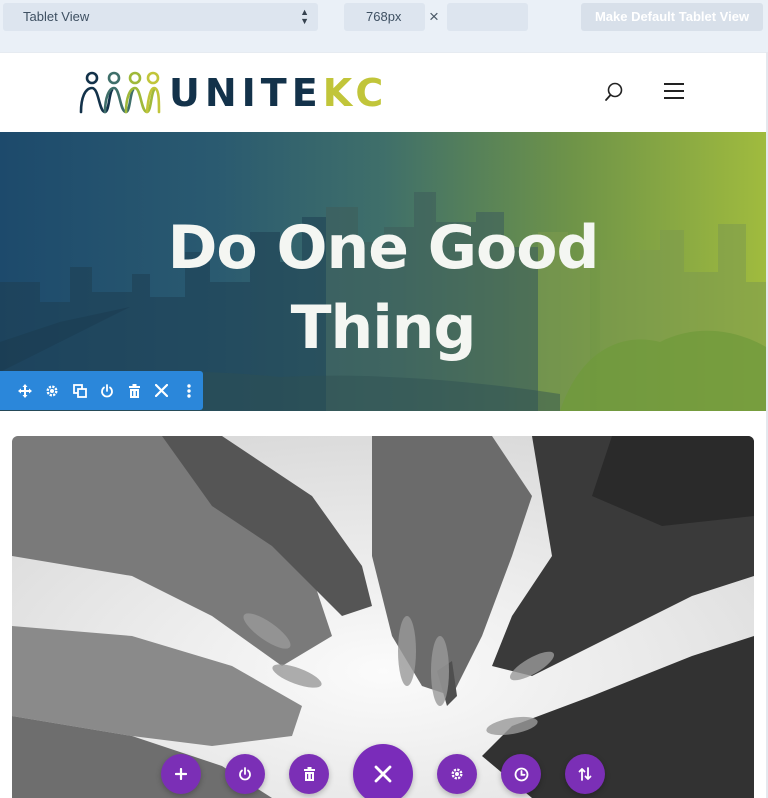 The width and height of the screenshot is (768, 798). Describe the element at coordinates (383, 328) in the screenshot. I see `hero-title-line2: Thing` at that location.